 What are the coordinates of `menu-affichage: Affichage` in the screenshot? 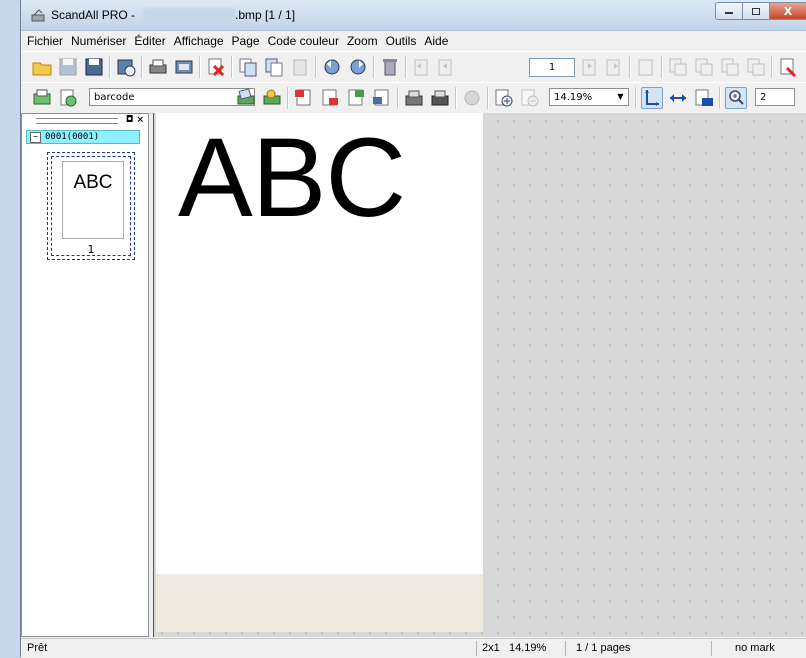 It's located at (199, 41).